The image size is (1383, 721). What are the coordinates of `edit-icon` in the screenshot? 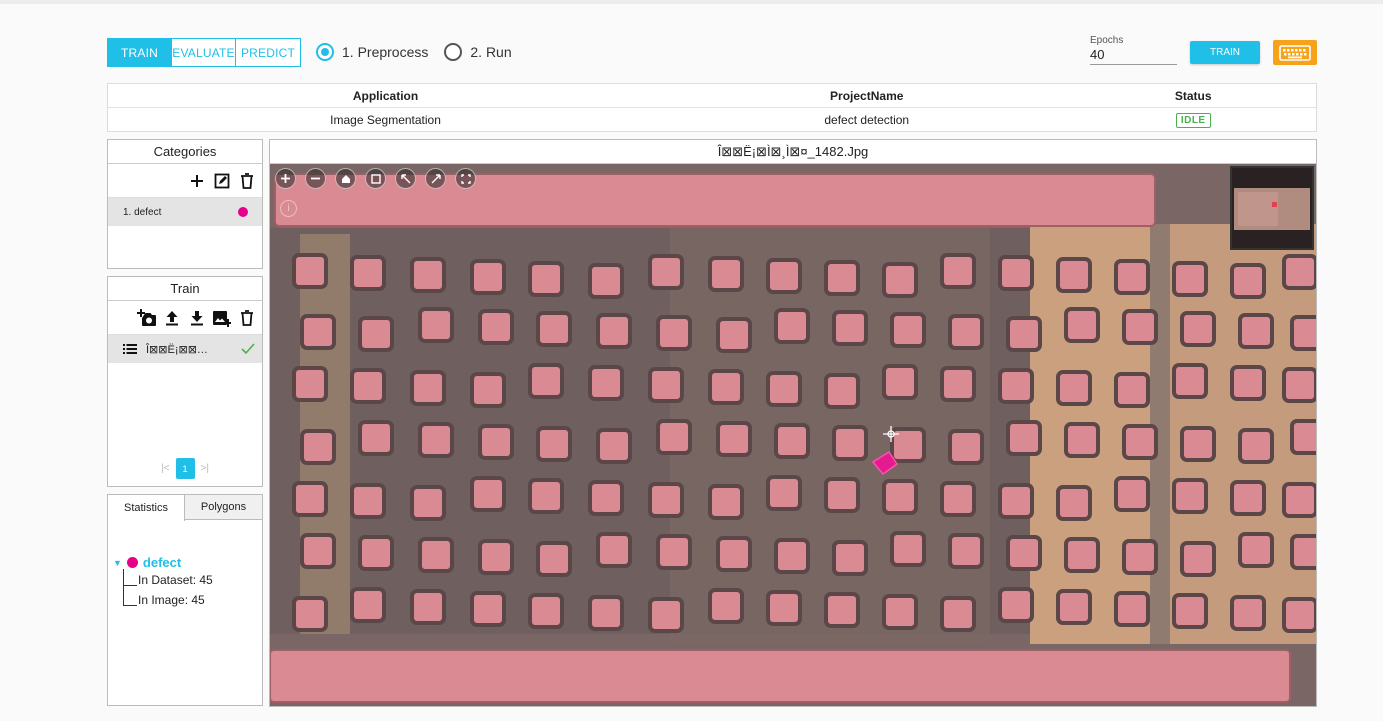 It's located at (222, 180).